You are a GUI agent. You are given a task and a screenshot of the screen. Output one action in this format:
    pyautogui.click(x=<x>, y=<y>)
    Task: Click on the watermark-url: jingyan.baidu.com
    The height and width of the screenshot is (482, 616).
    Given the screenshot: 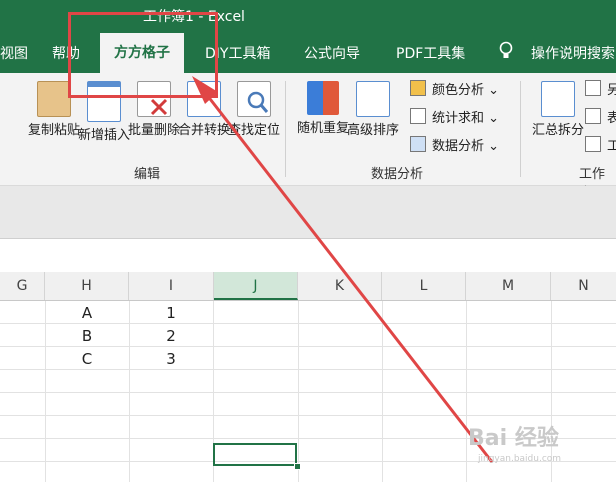 What is the action you would take?
    pyautogui.click(x=520, y=459)
    